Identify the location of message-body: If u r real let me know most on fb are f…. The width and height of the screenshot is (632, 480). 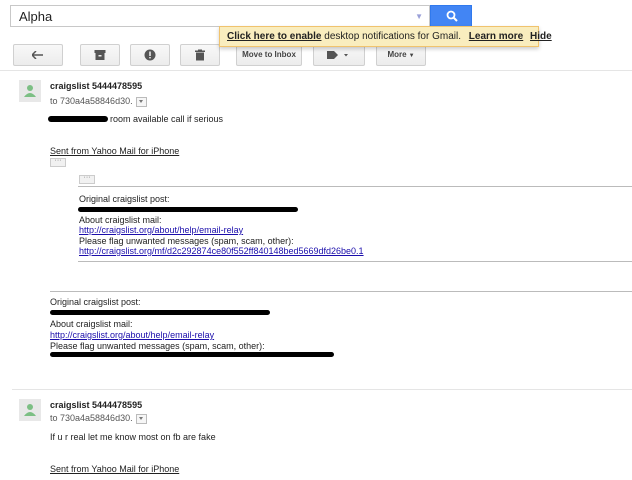
(133, 437).